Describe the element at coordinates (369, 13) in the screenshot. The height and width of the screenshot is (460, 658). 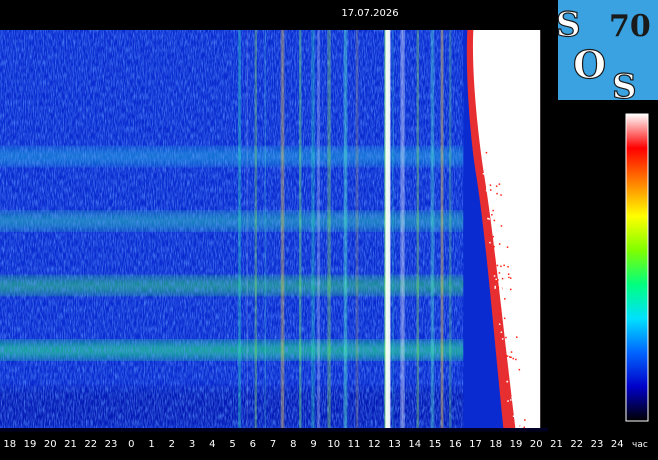
I see `chart-date-title: 17.07.2026` at that location.